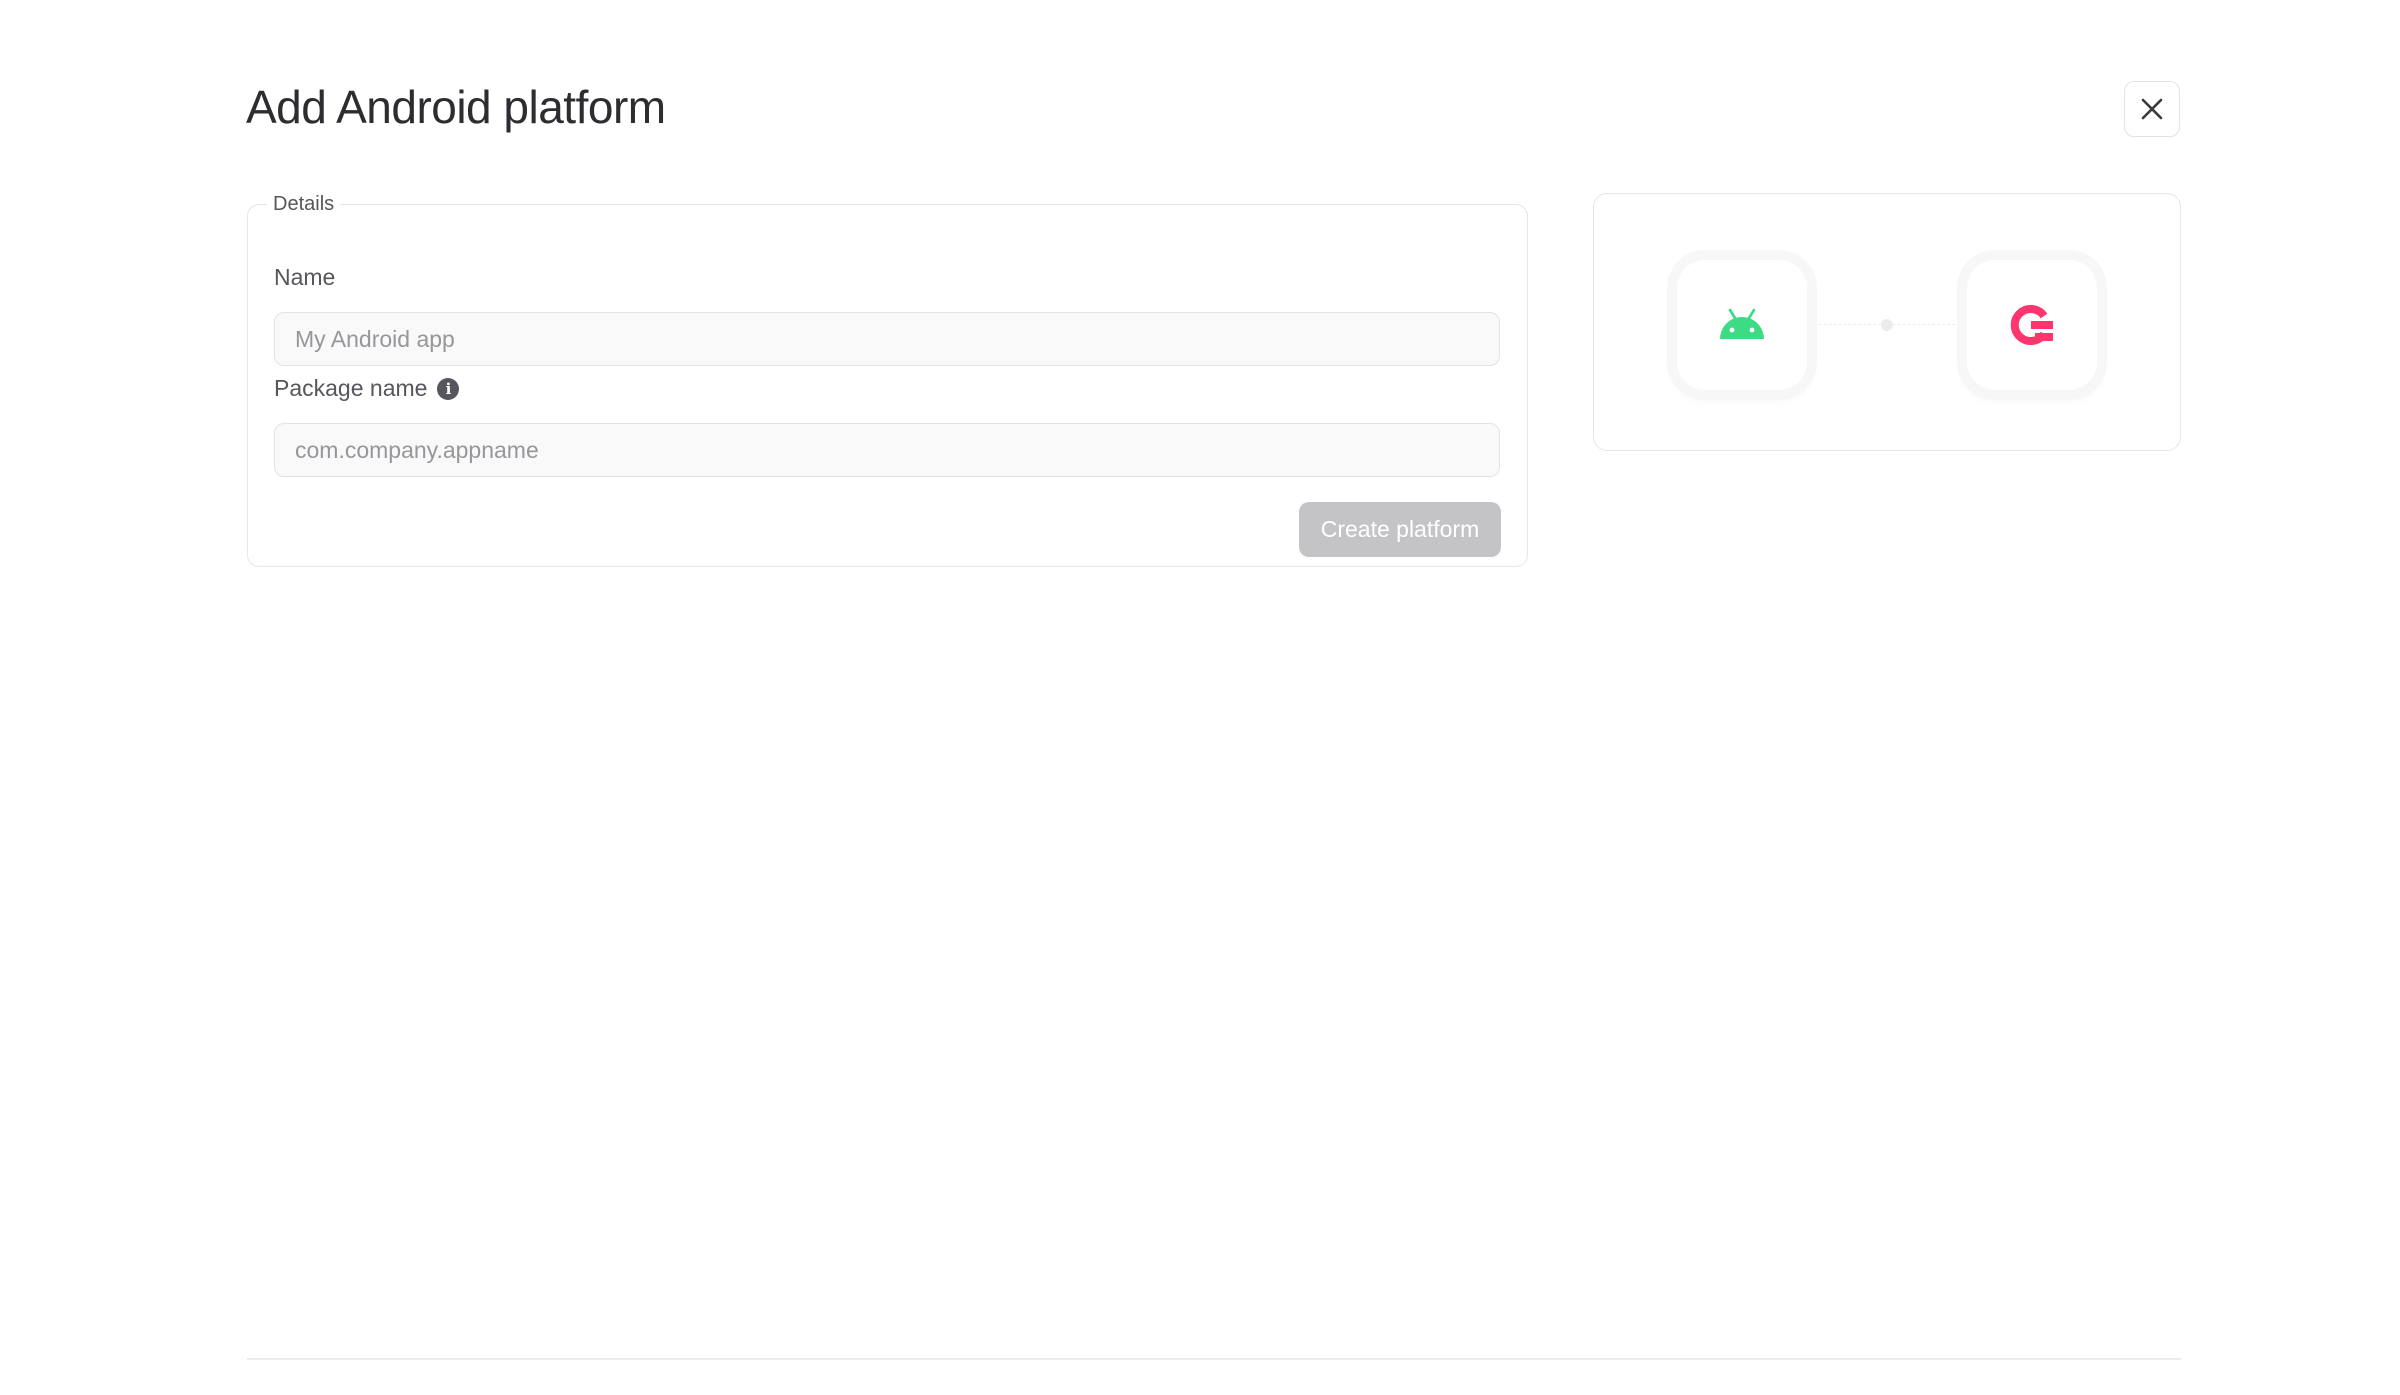 The image size is (2400, 1395). I want to click on info-icon: i, so click(448, 388).